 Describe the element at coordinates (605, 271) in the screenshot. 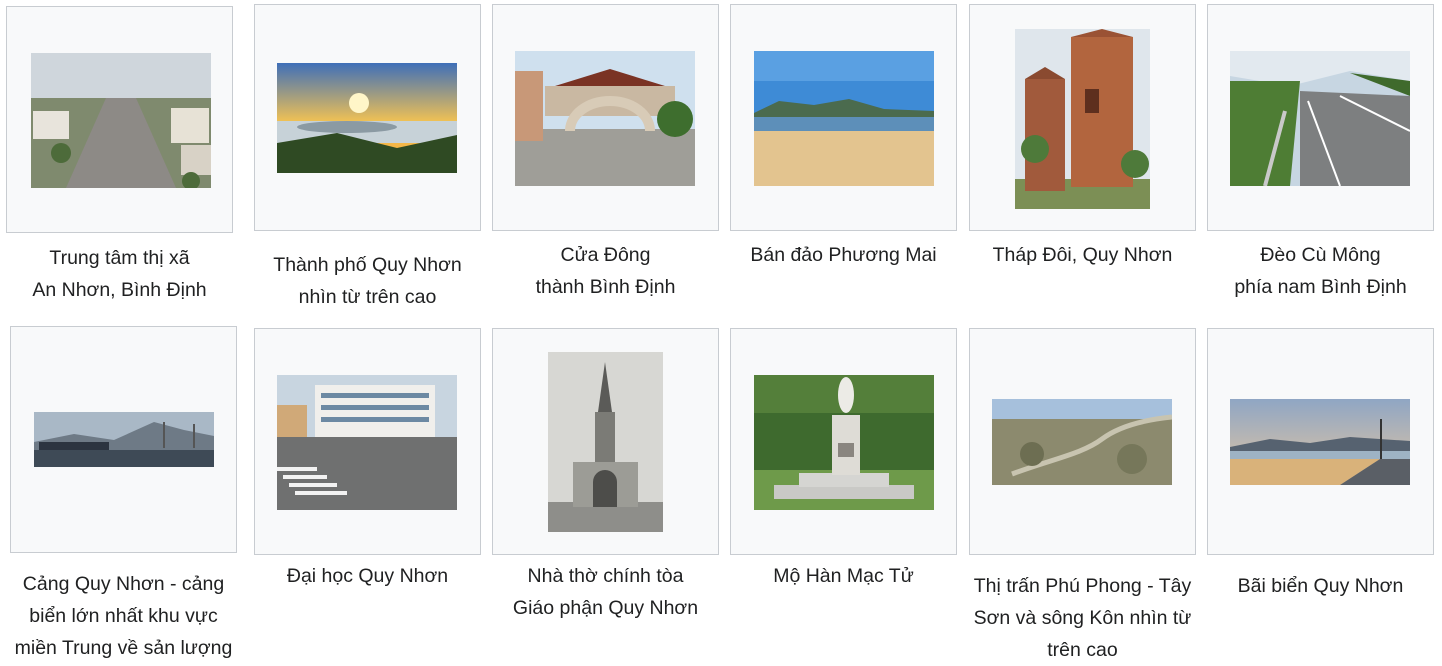

I see `caption: Cửa Đông thành Bình Định` at that location.